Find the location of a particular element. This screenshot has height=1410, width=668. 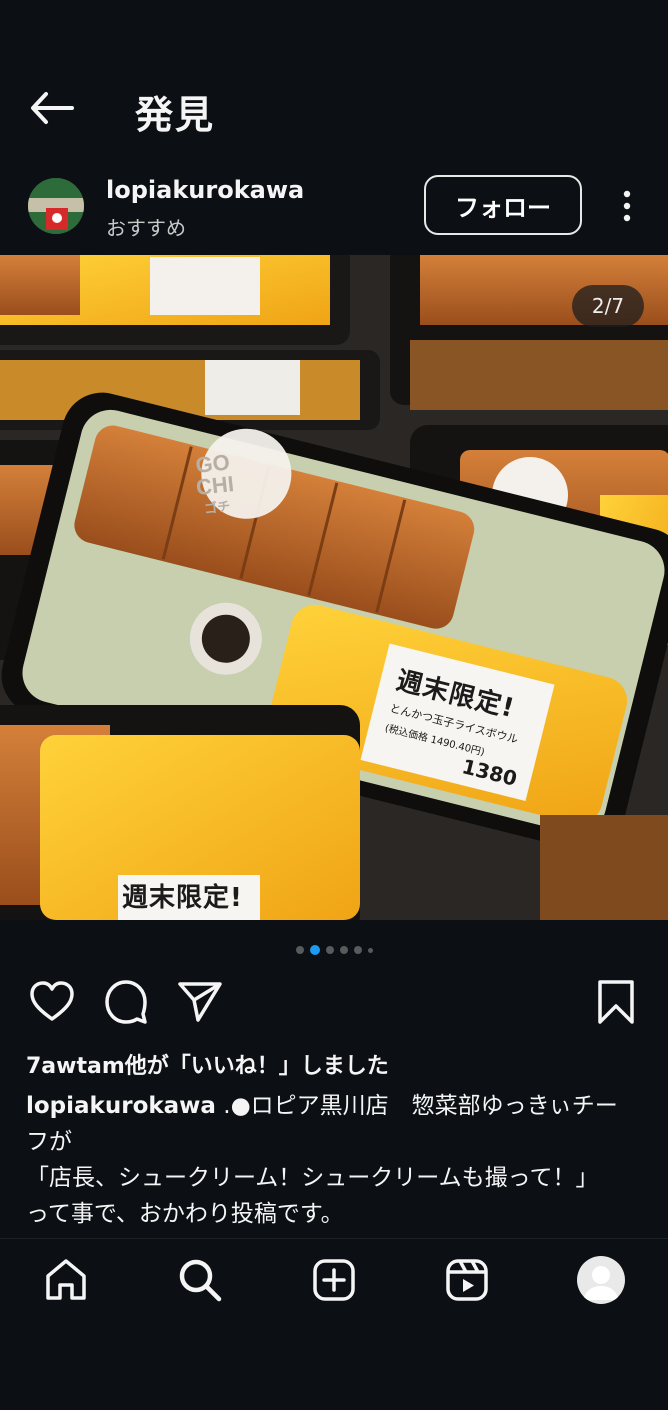

likes-text: 7awtam他が「いいね！」しました is located at coordinates (207, 1064).